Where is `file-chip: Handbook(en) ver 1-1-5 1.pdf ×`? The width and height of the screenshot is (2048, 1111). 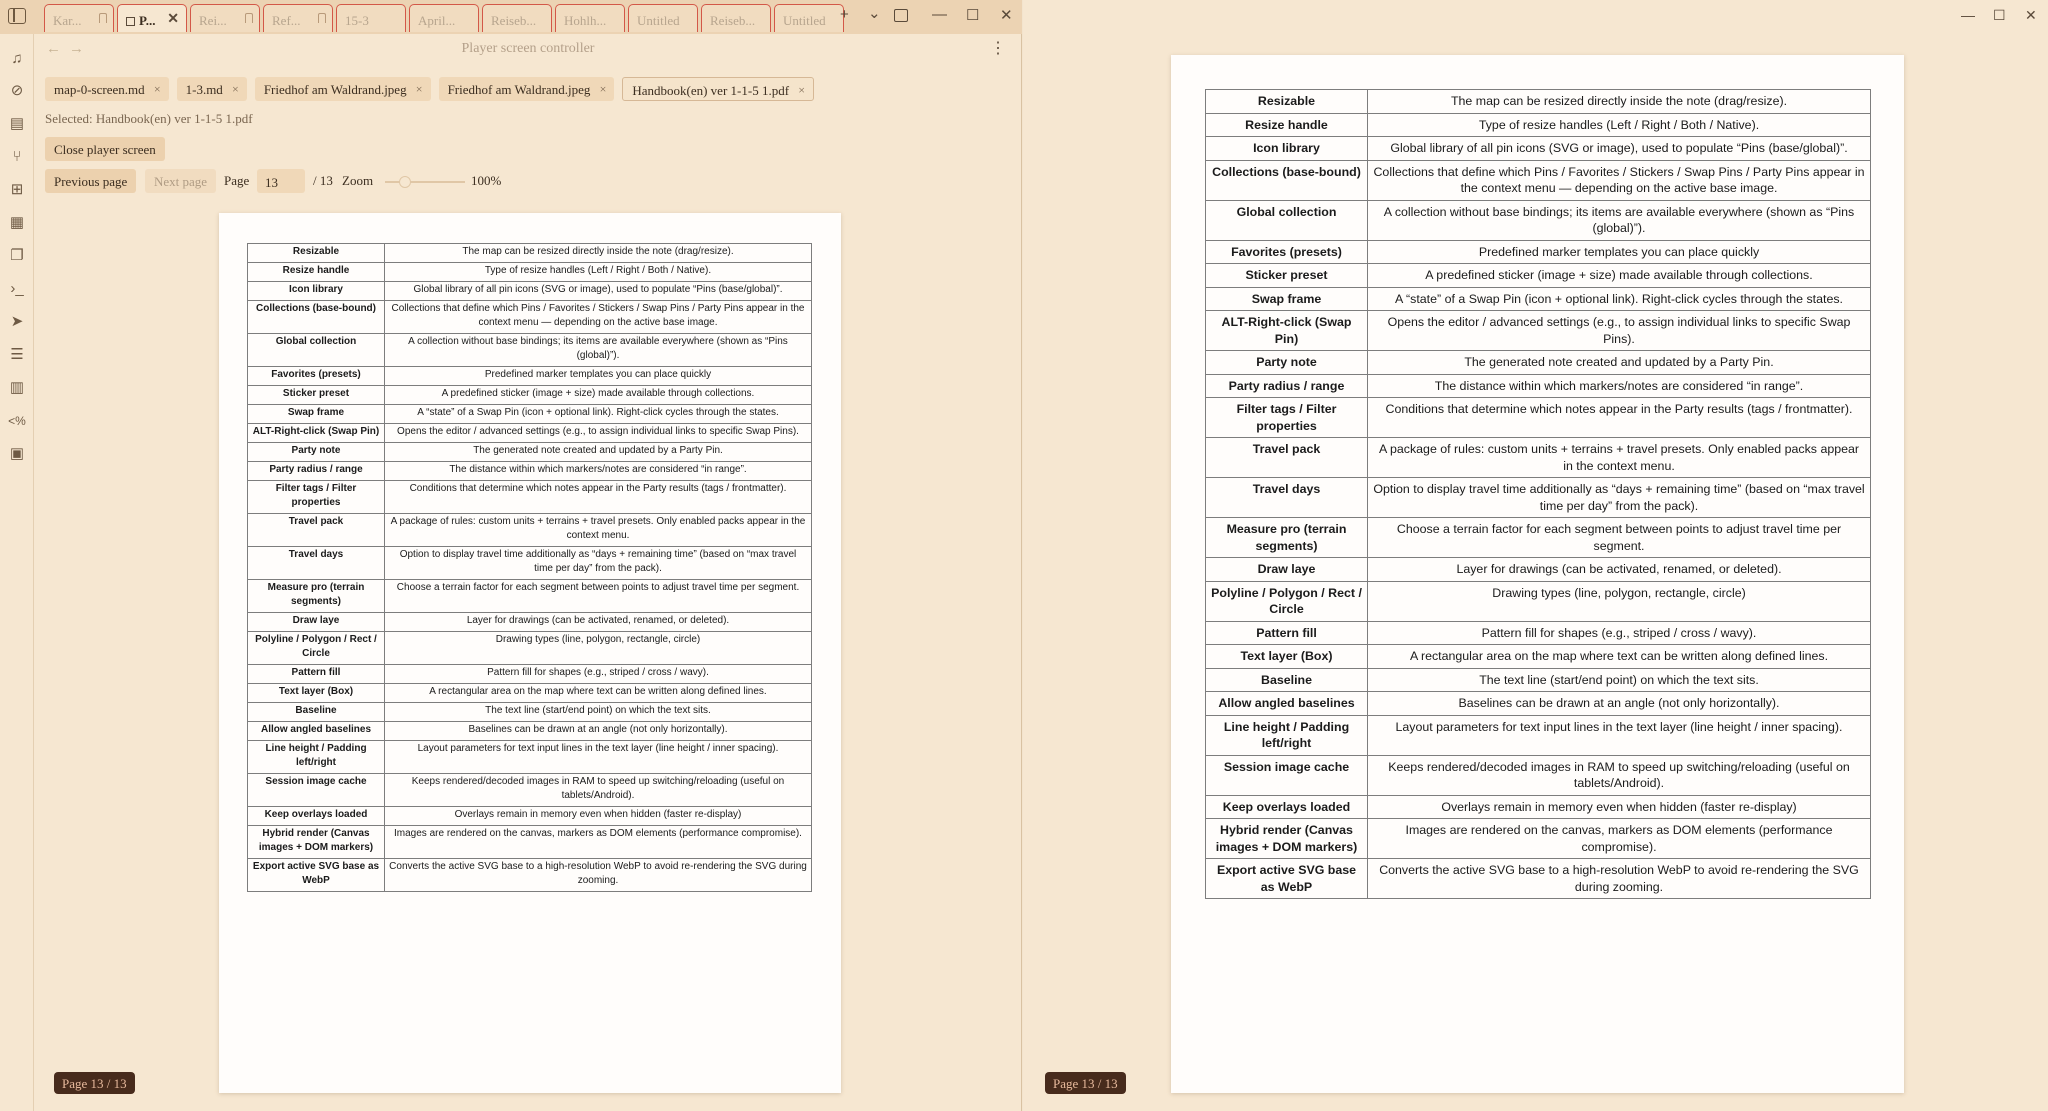
file-chip: Handbook(en) ver 1-1-5 1.pdf × is located at coordinates (718, 89).